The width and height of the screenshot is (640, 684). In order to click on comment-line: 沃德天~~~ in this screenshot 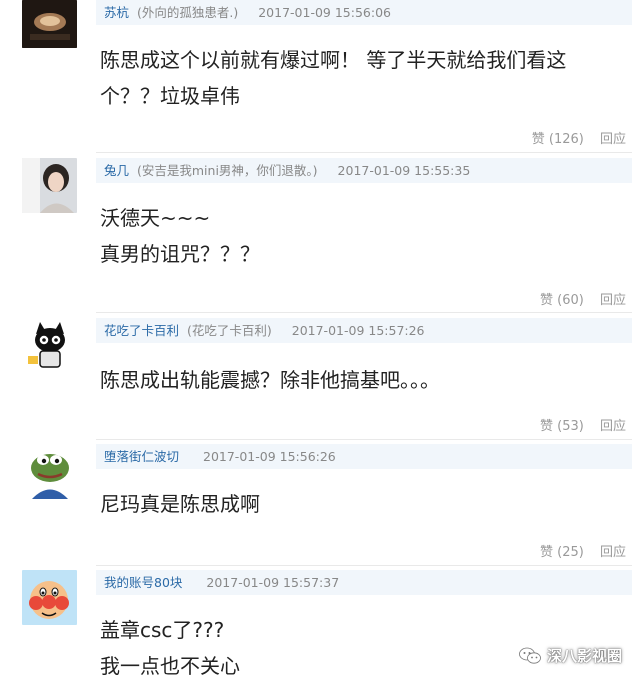, I will do `click(155, 218)`.